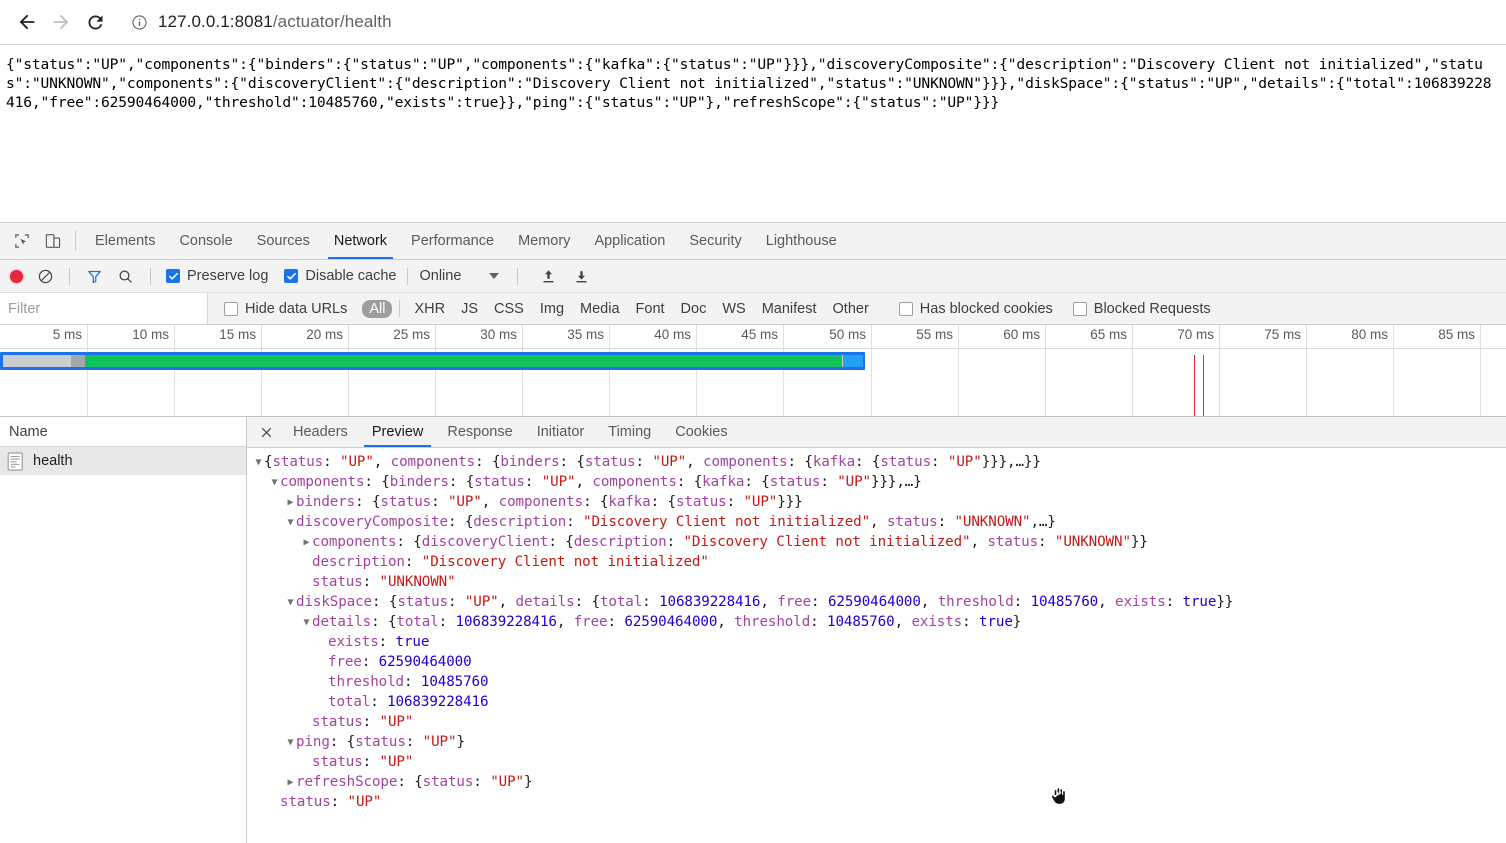 This screenshot has height=843, width=1506. I want to click on blocked-requests-checkbox: Blocked Requests, so click(1134, 308).